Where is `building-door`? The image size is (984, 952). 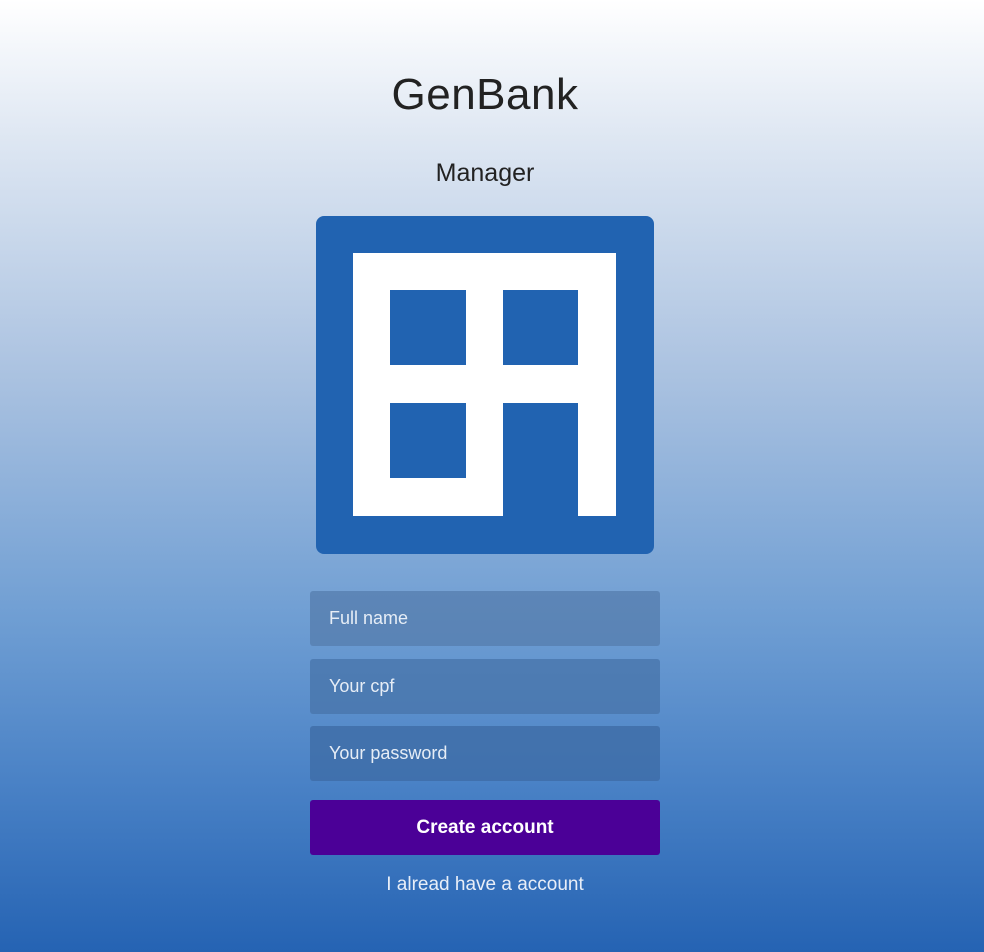
building-door is located at coordinates (540, 459).